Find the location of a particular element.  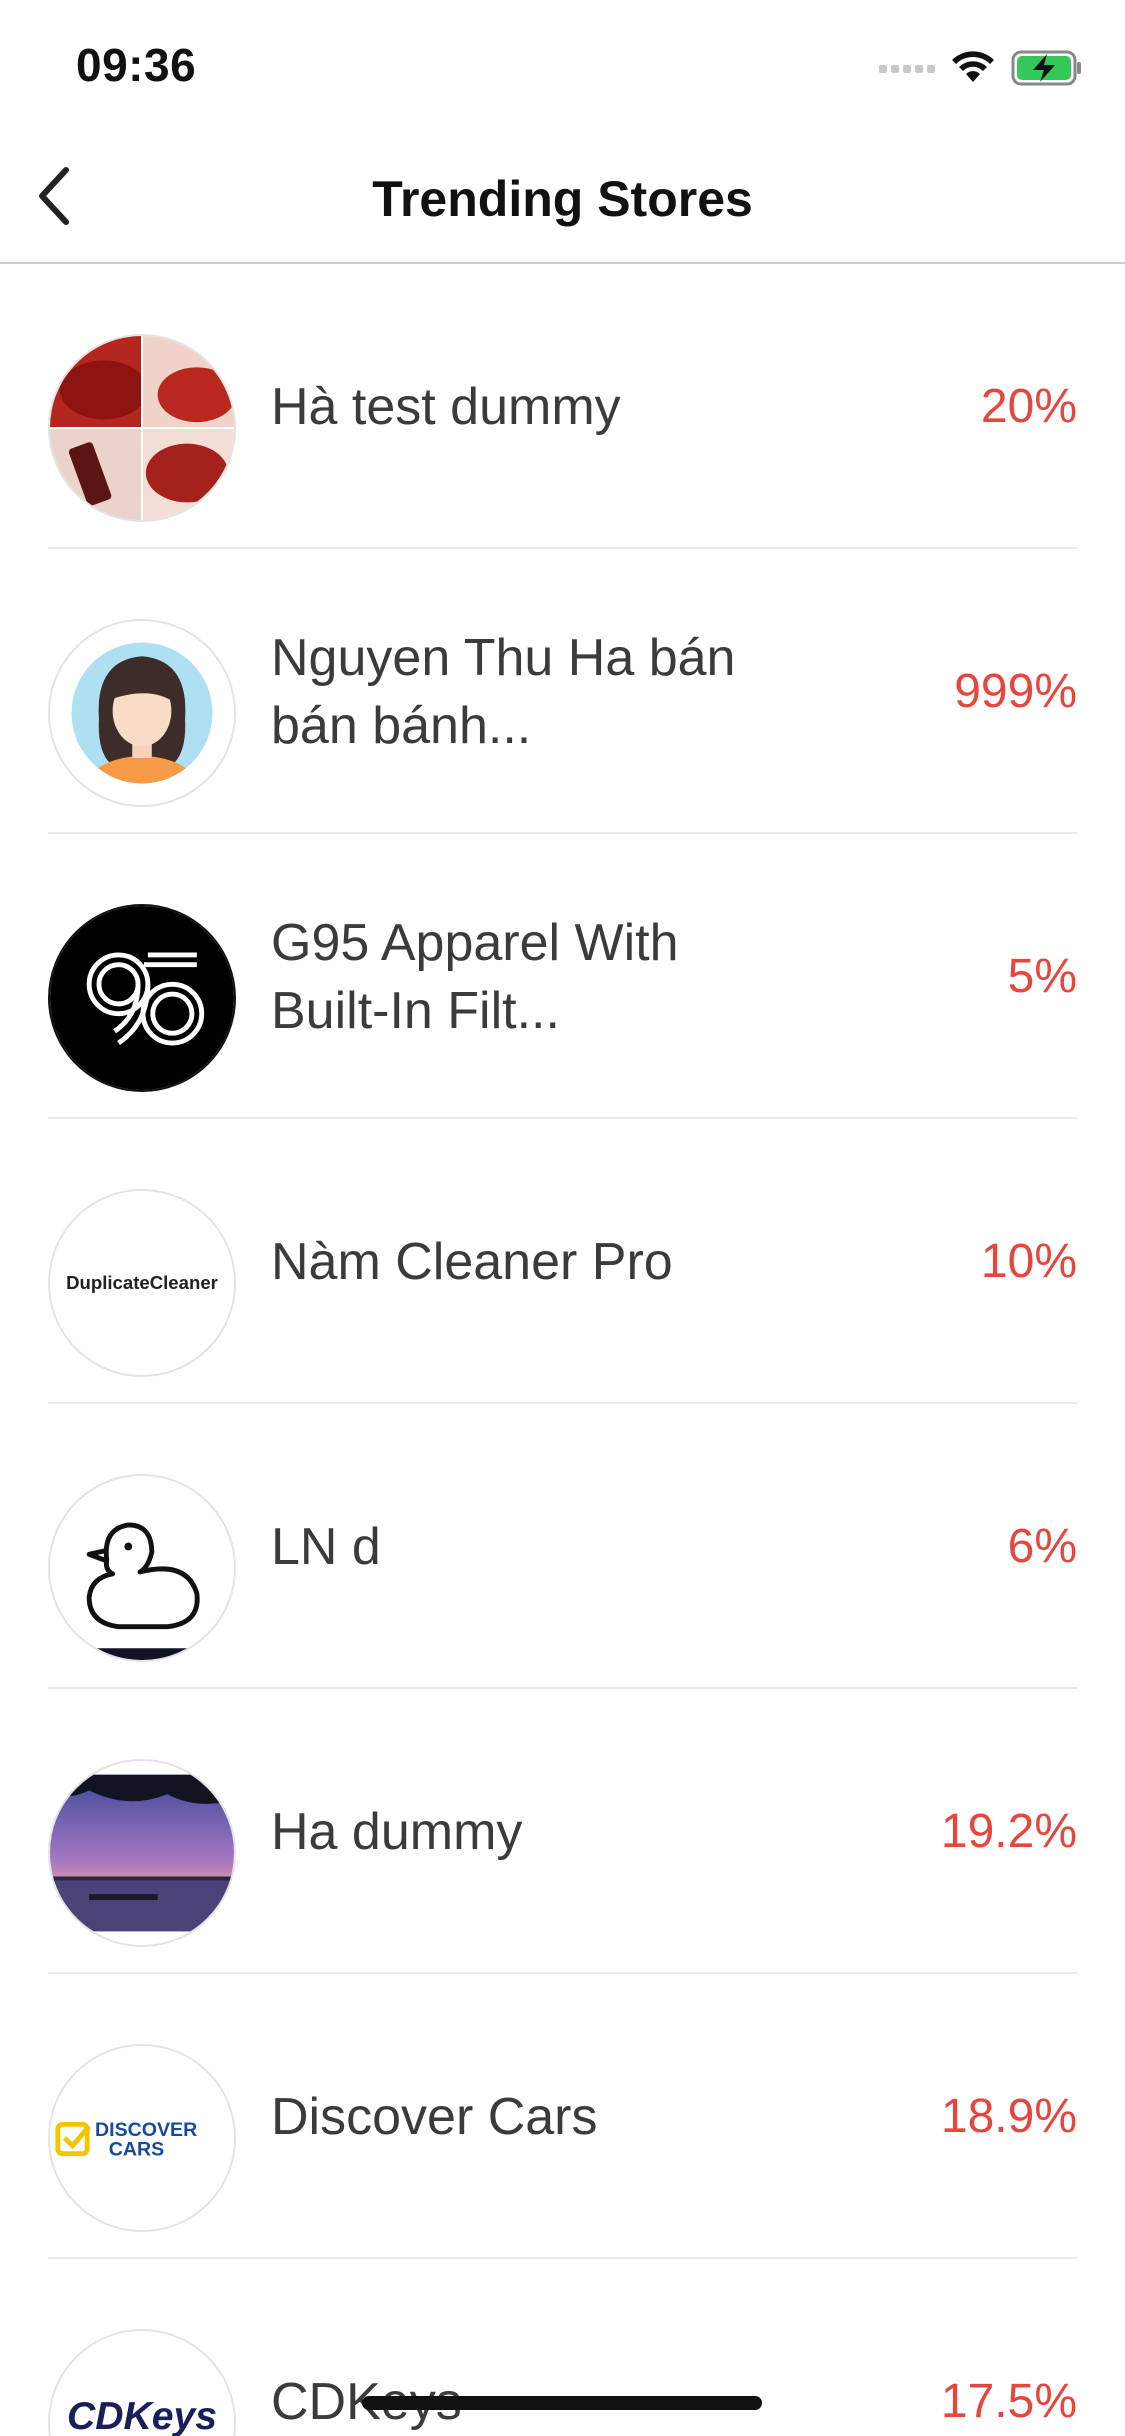

store-name: Nàm Cleaner Pro is located at coordinates (472, 1261).